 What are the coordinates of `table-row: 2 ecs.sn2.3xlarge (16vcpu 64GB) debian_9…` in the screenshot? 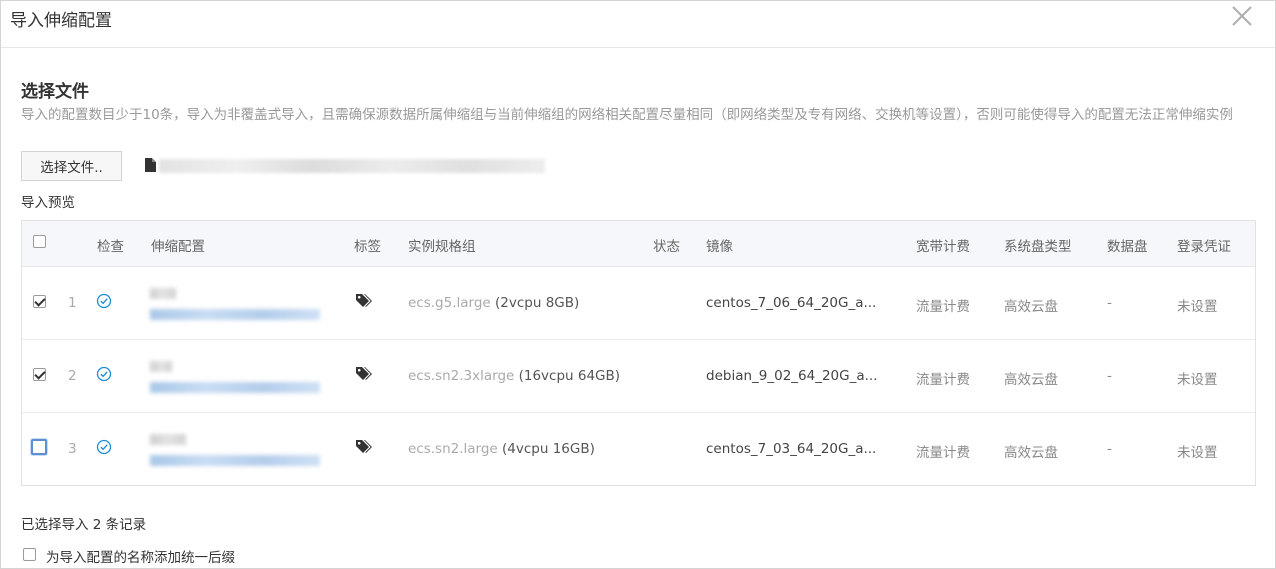 It's located at (638, 376).